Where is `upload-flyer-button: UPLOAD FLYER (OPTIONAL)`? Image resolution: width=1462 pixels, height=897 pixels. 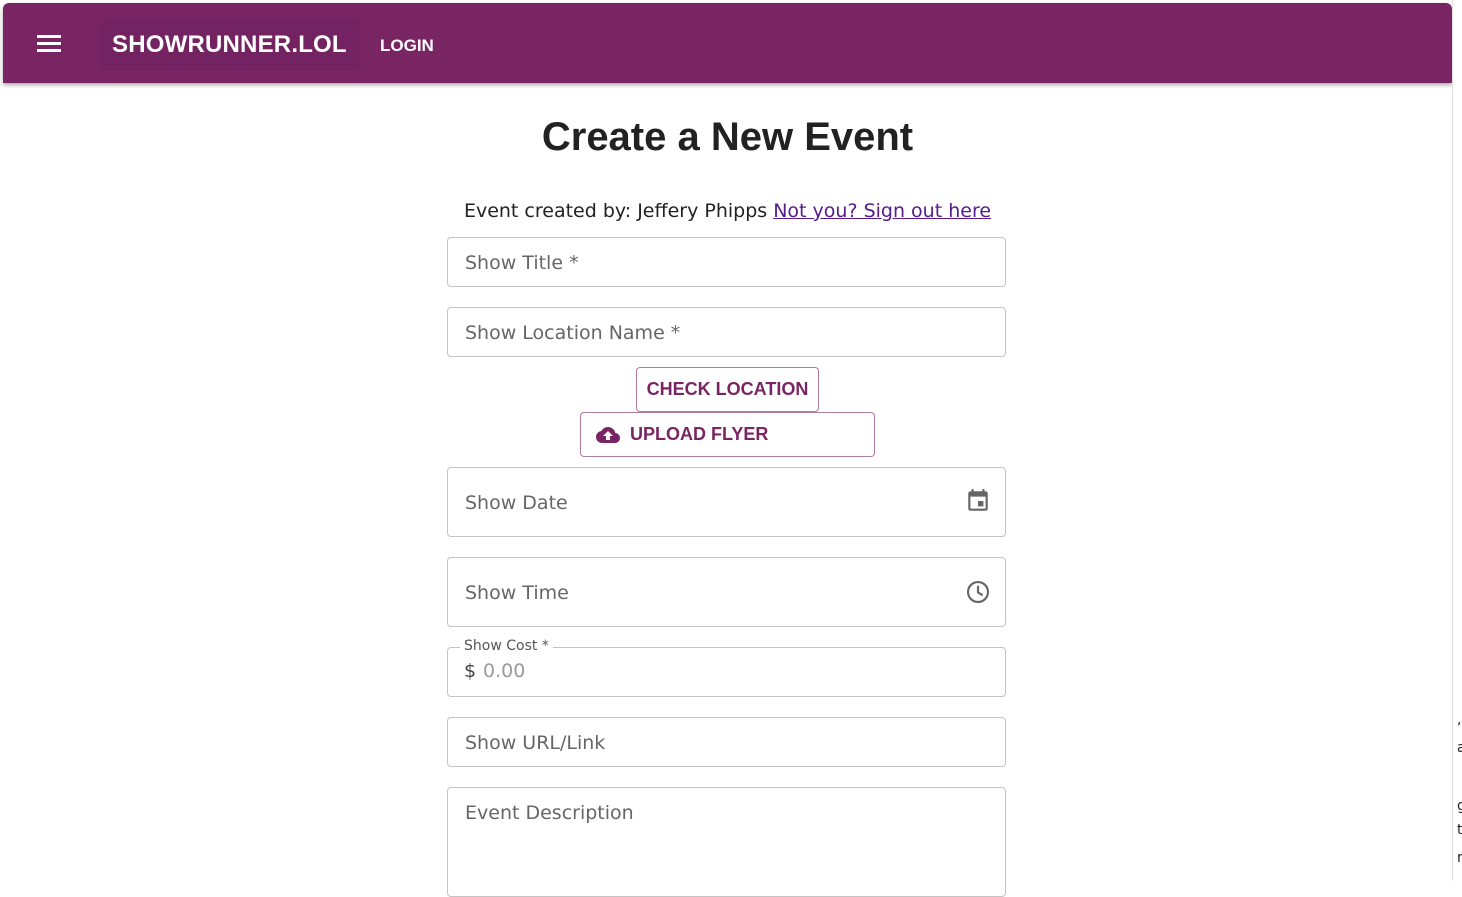
upload-flyer-button: UPLOAD FLYER (OPTIONAL) is located at coordinates (727, 449).